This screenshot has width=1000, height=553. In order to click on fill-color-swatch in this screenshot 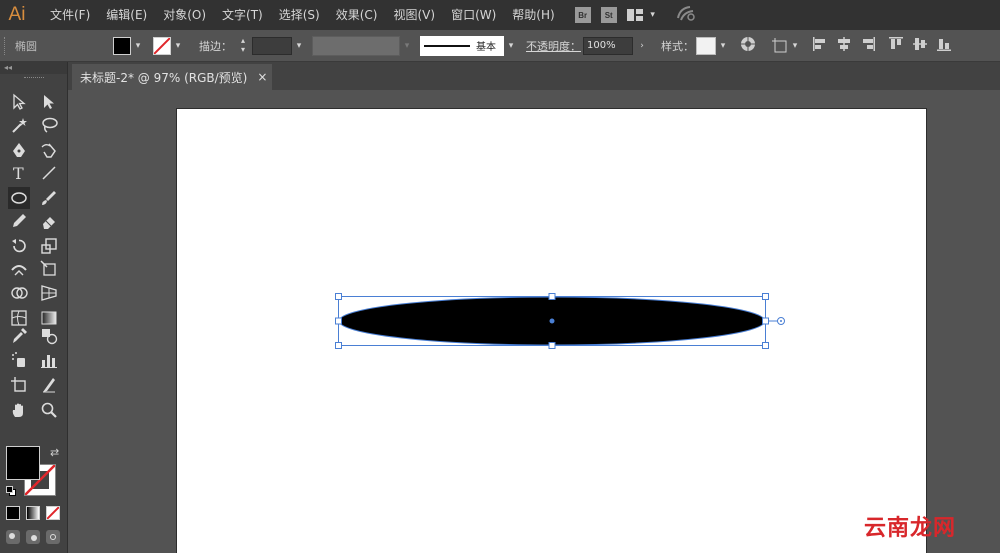, I will do `click(122, 45)`.